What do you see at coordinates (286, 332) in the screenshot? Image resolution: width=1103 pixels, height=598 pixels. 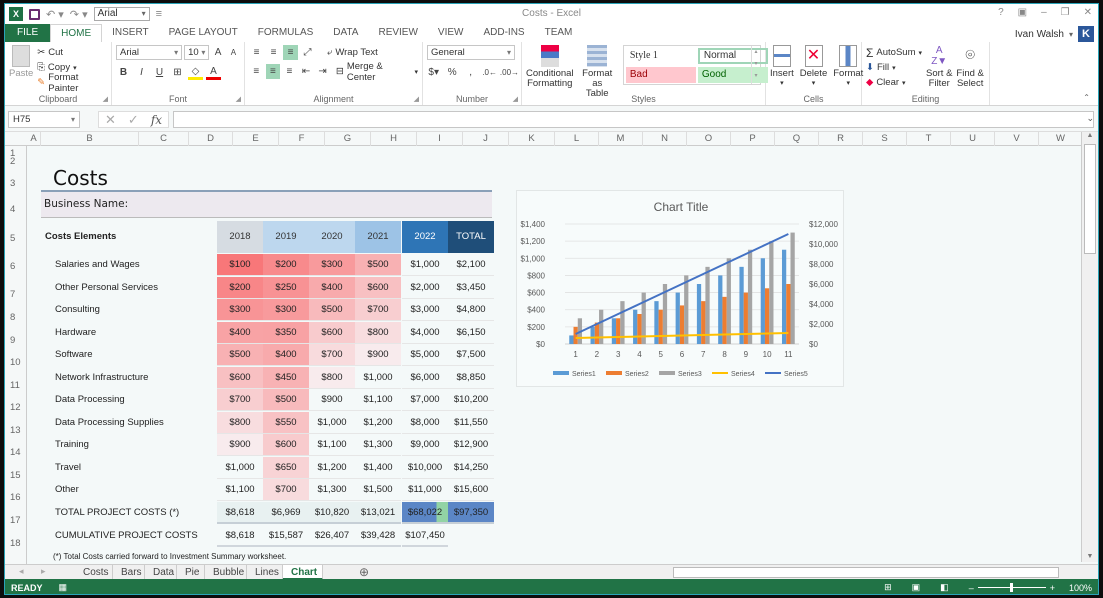 I see `table-cell: $350` at bounding box center [286, 332].